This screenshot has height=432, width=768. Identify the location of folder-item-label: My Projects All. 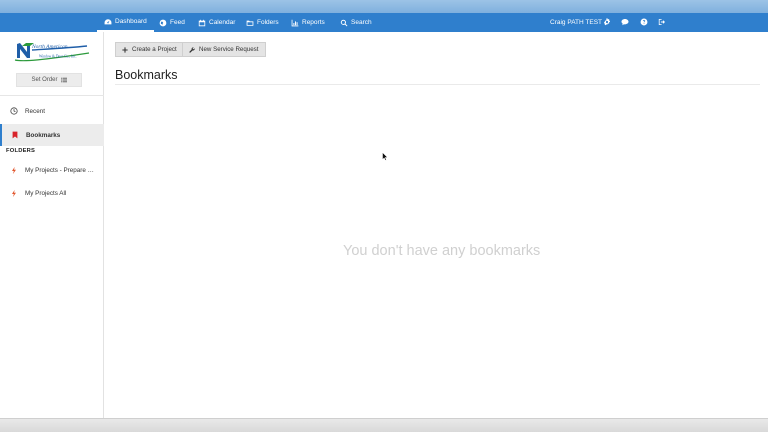
(46, 193).